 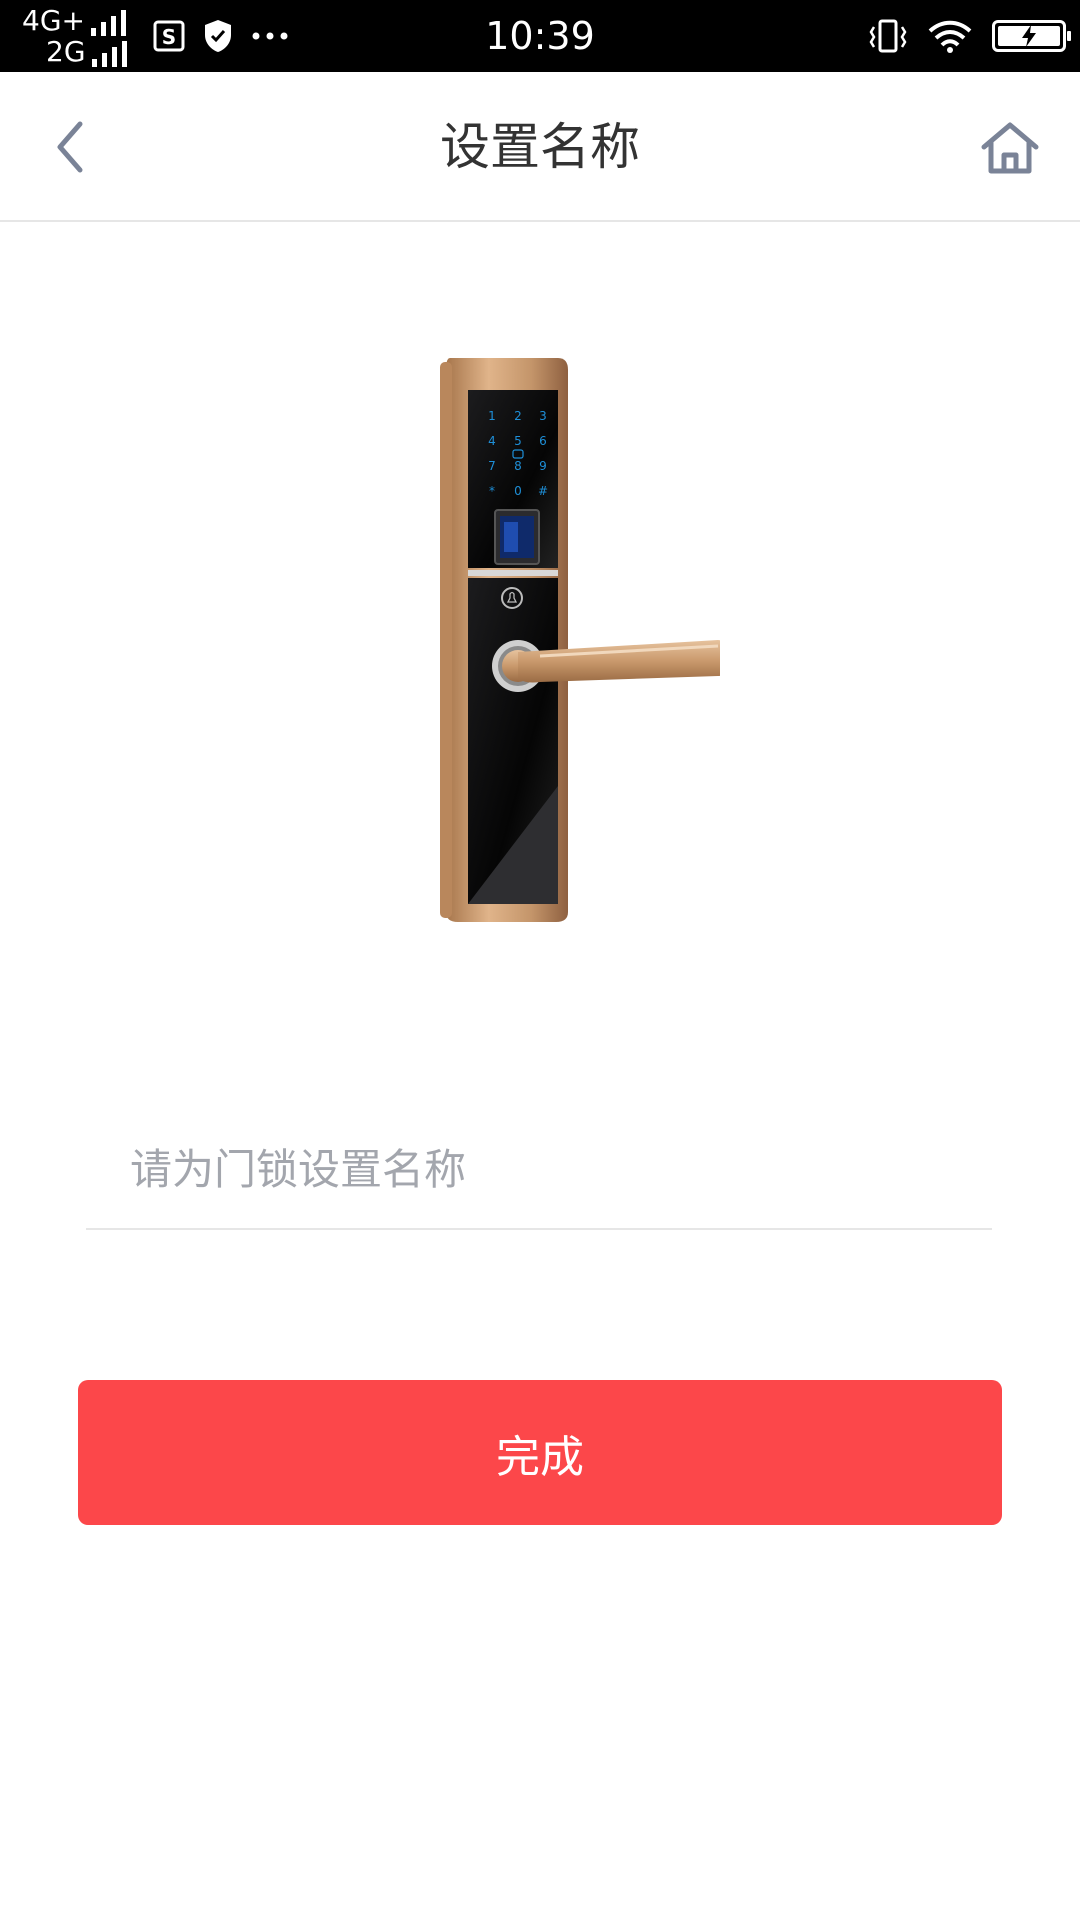 What do you see at coordinates (518, 416) in the screenshot?
I see `svg-text: 2` at bounding box center [518, 416].